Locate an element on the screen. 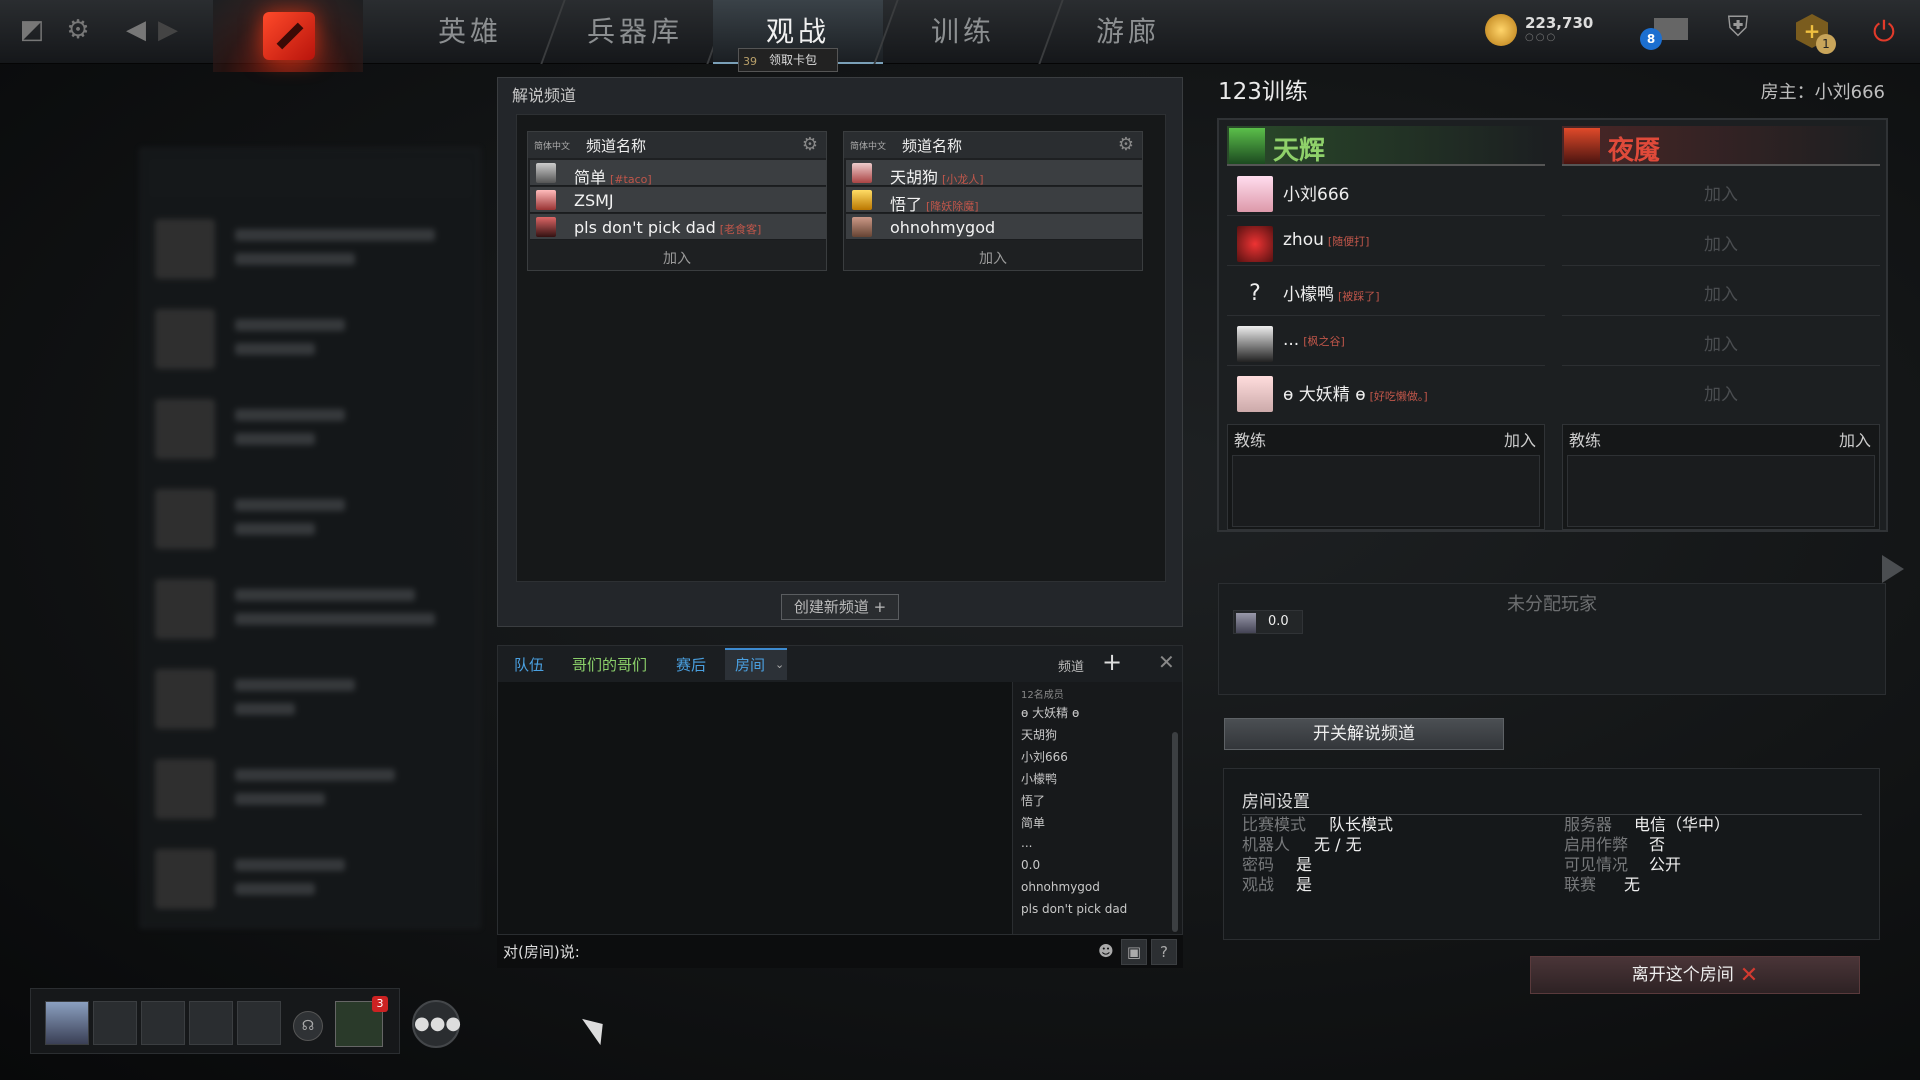 The image size is (1920, 1080). headset-icon: ☊ is located at coordinates (308, 1026).